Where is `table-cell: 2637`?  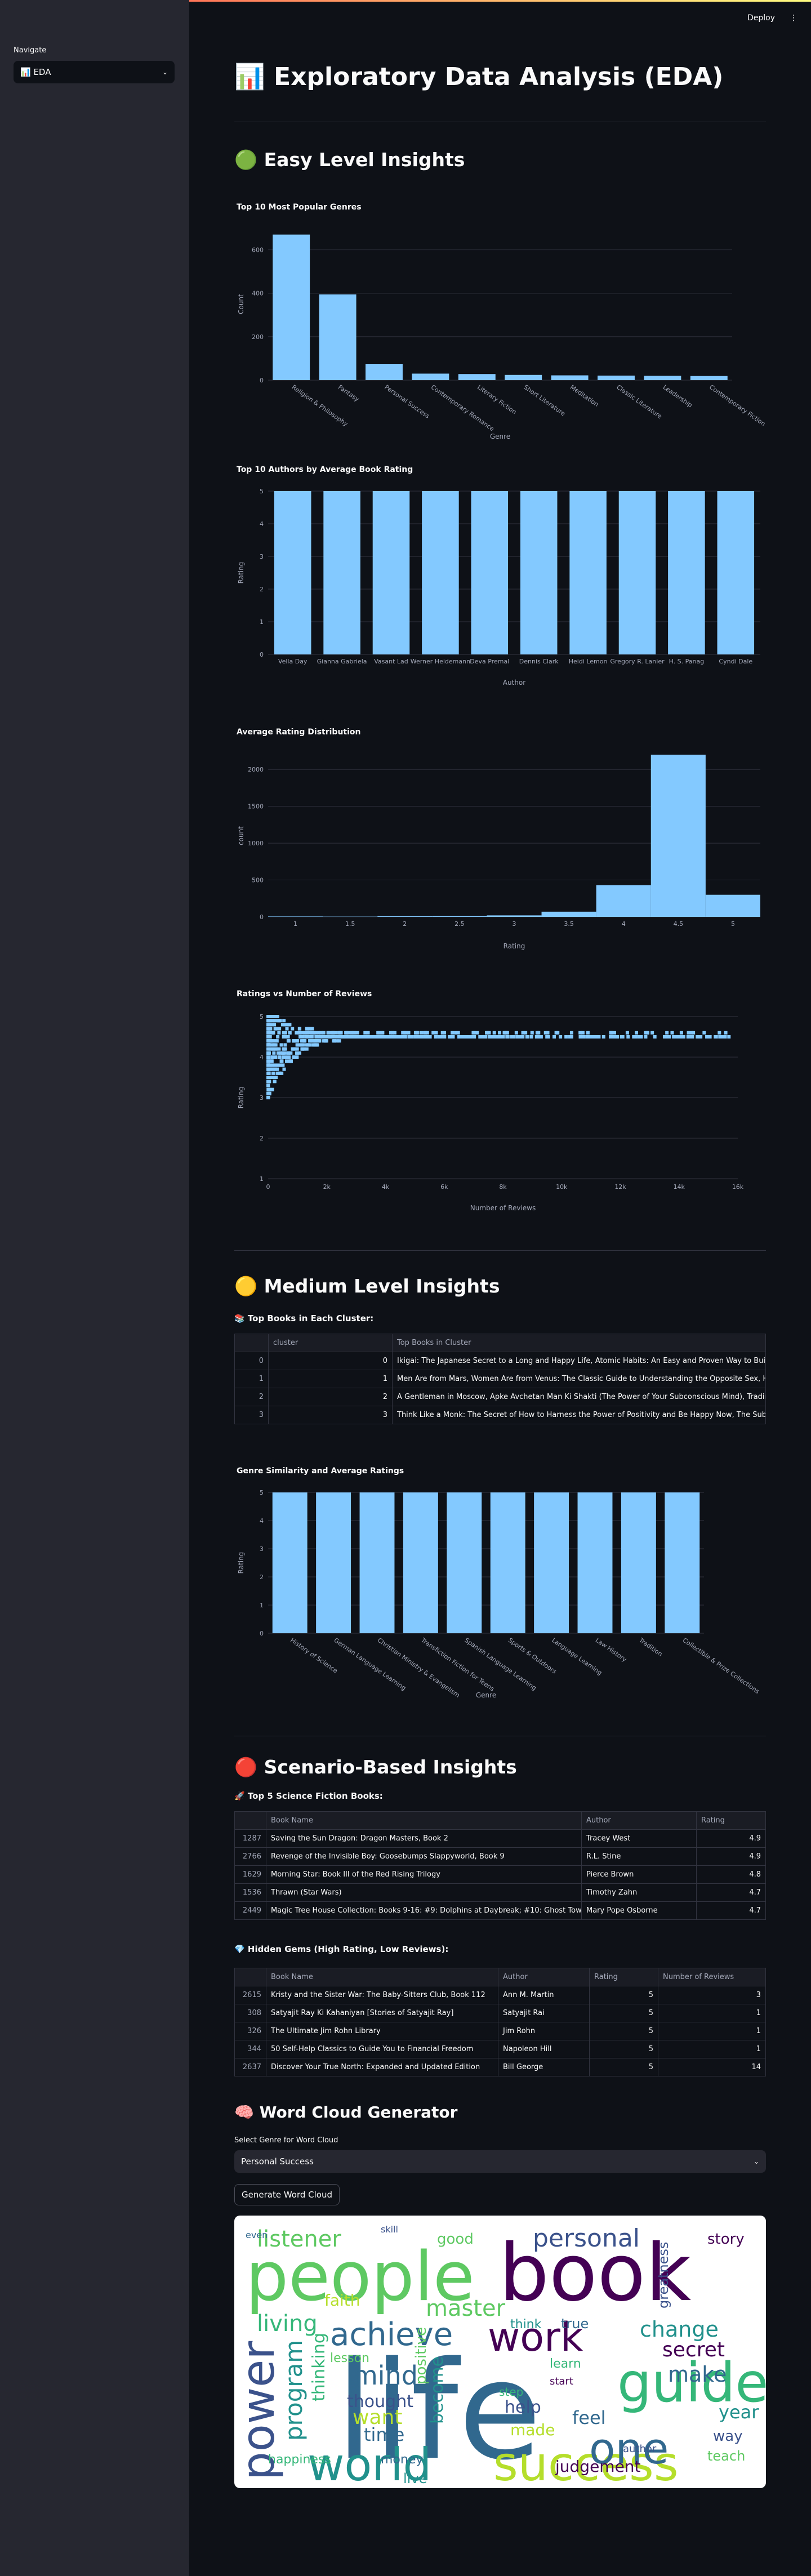 table-cell: 2637 is located at coordinates (250, 2067).